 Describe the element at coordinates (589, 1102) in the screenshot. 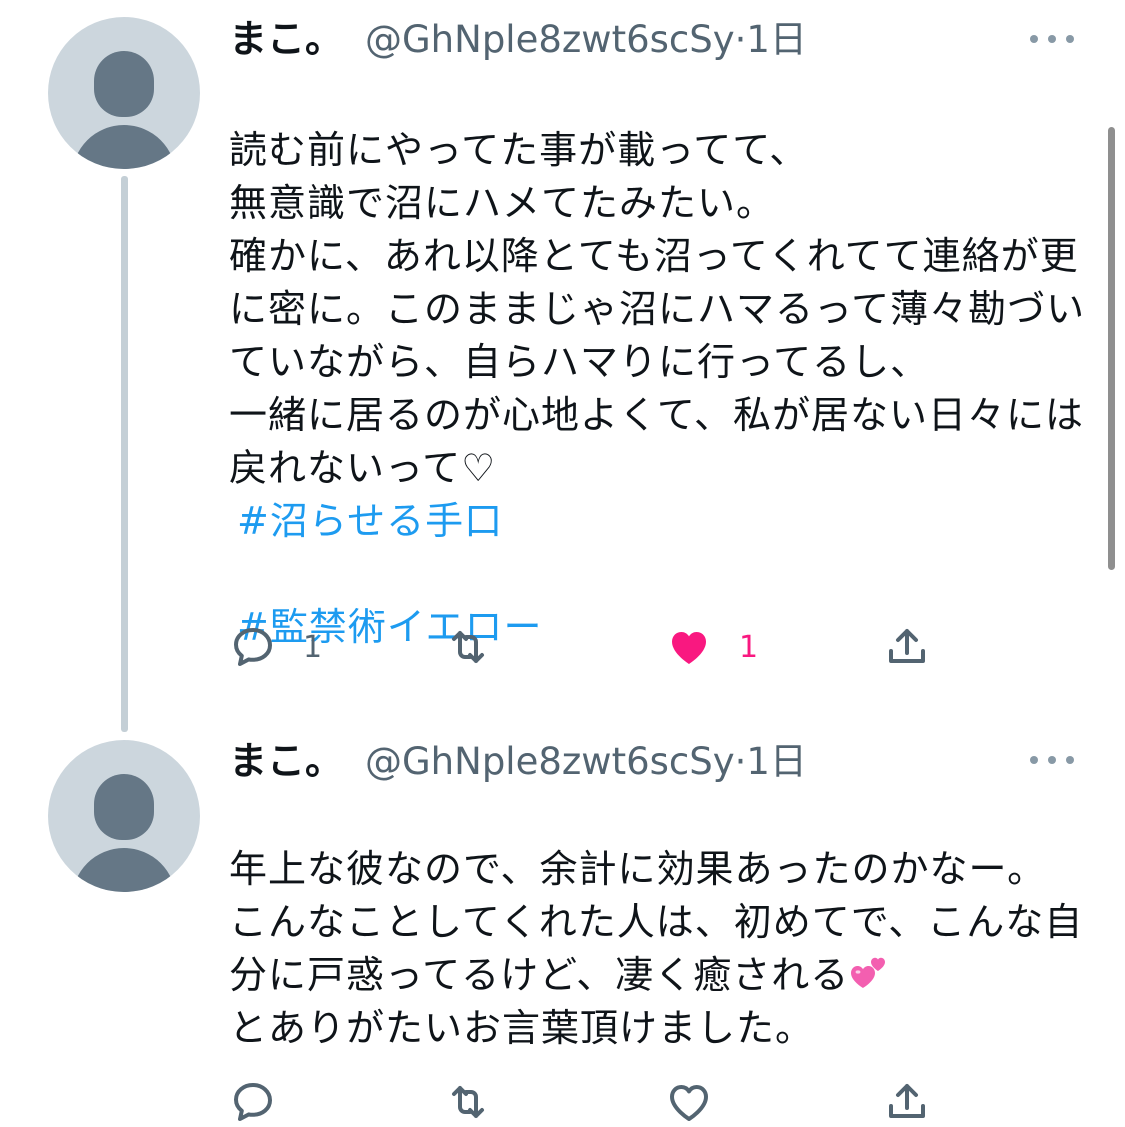

I see `tweet-actions` at that location.